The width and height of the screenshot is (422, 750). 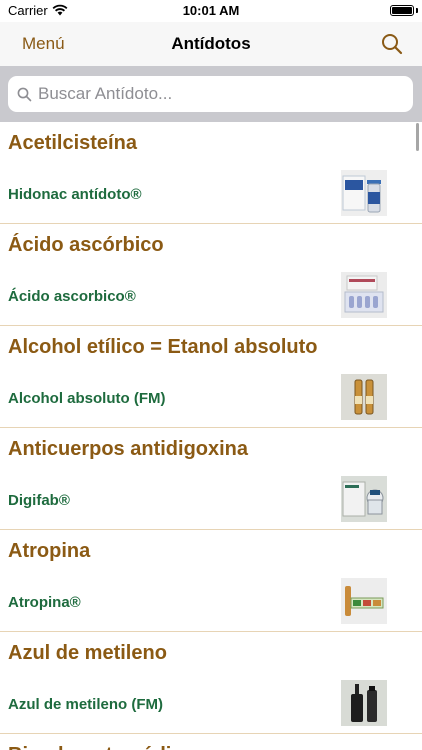 What do you see at coordinates (75, 194) in the screenshot?
I see `item-label: Hidonac antídoto®` at bounding box center [75, 194].